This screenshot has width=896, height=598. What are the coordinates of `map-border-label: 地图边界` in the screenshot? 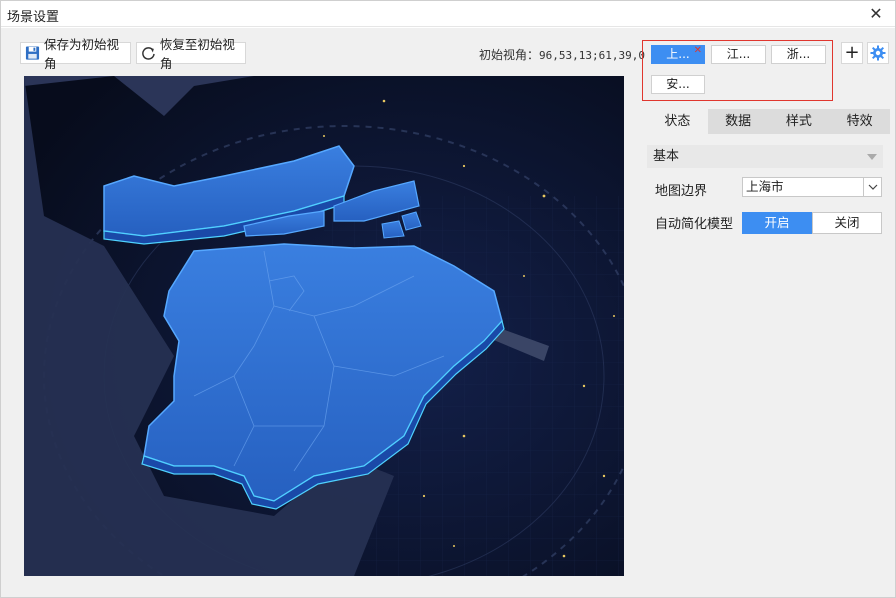 It's located at (681, 191).